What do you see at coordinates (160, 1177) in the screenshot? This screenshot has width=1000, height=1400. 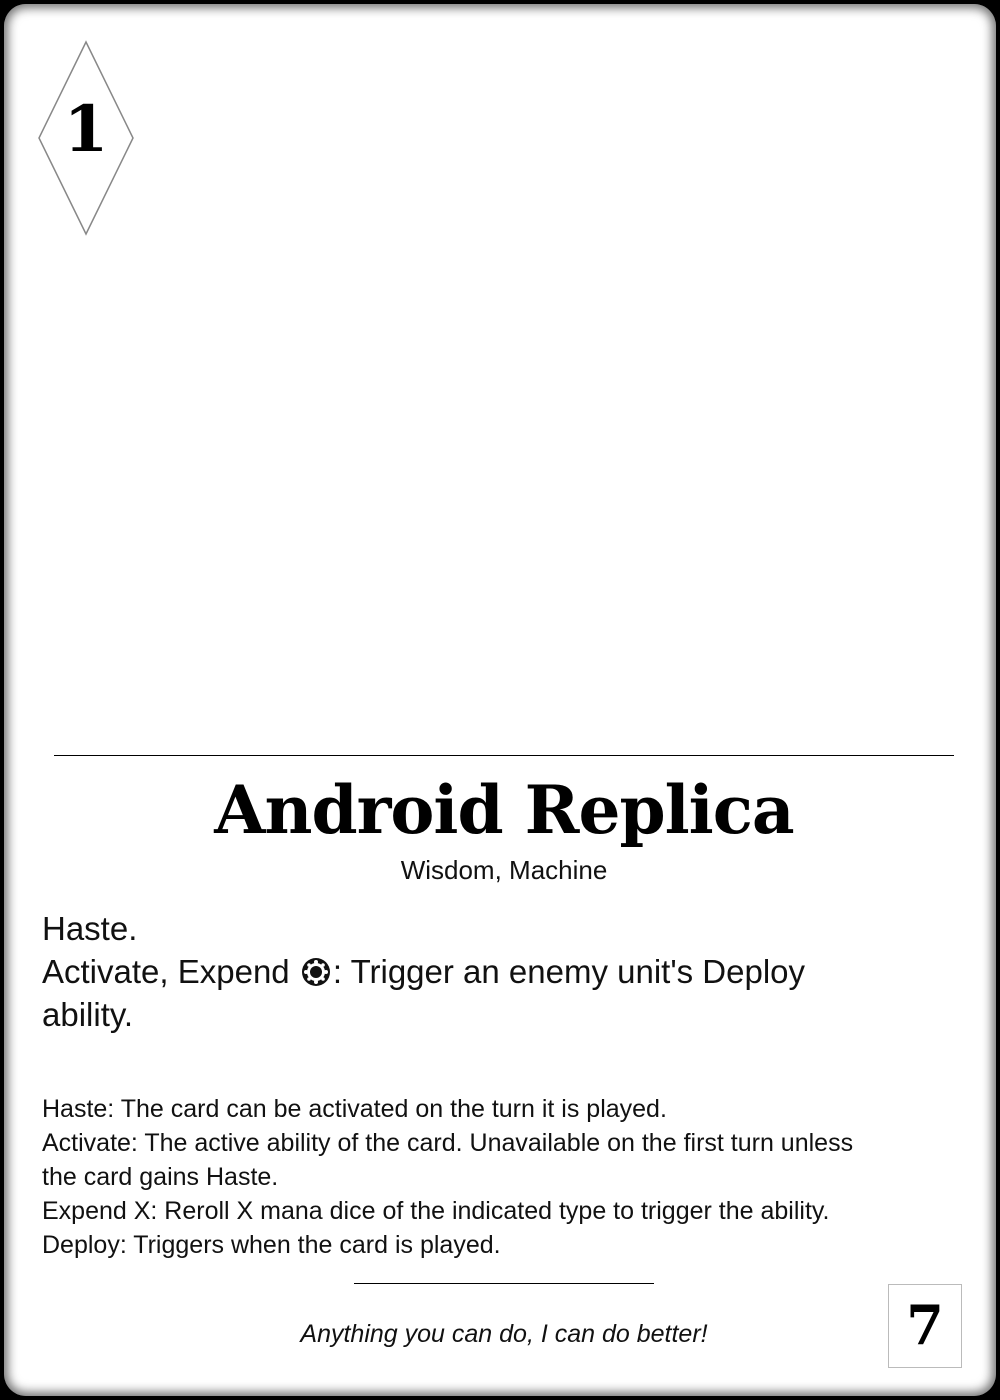 I see `glossary-activate-continued: the card gains Haste.` at bounding box center [160, 1177].